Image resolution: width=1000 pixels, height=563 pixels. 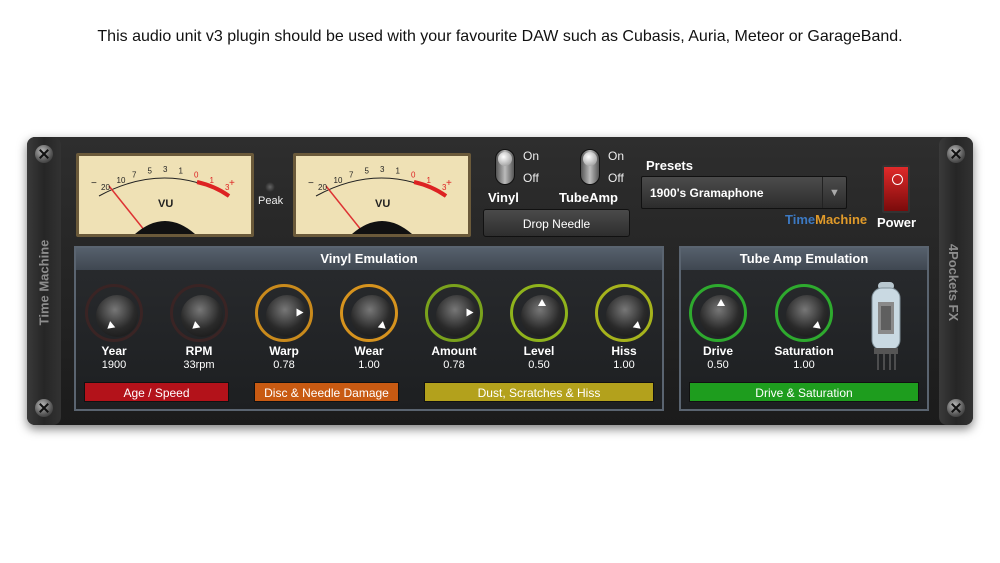 I want to click on tubeamp-on-label: On, so click(x=616, y=156).